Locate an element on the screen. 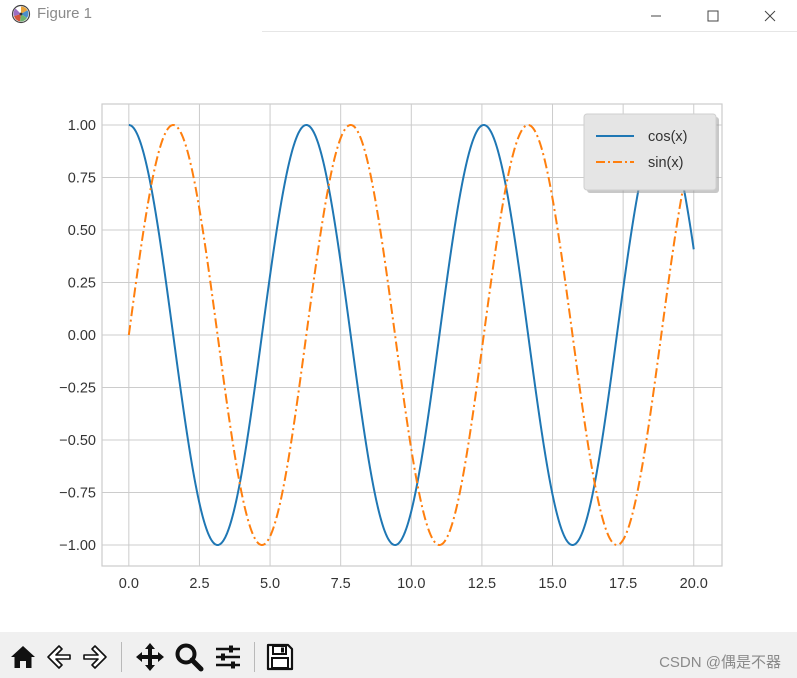 This screenshot has height=678, width=797. pan-icon is located at coordinates (150, 657).